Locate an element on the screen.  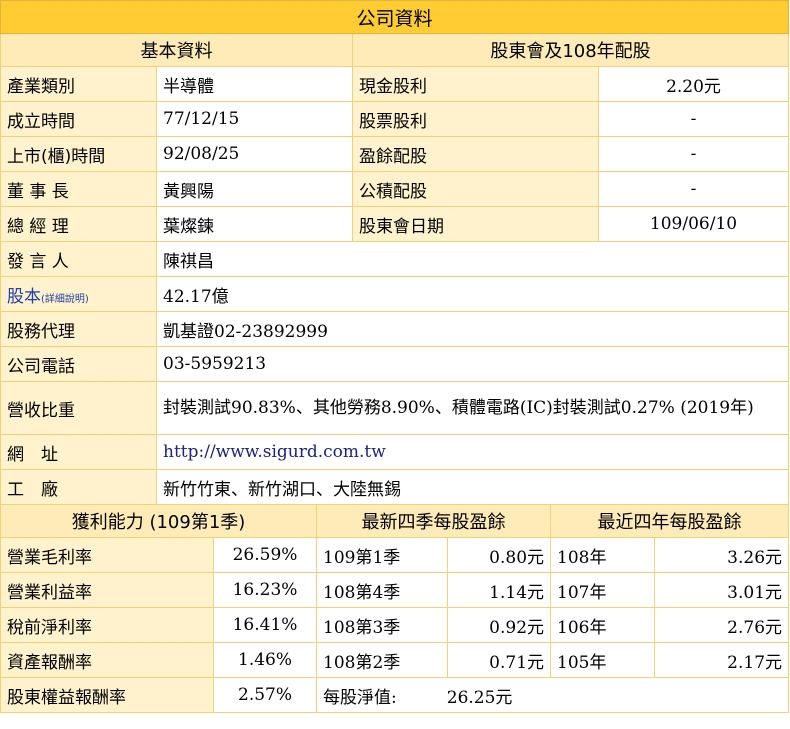
annual-year: 106年 is located at coordinates (603, 625).